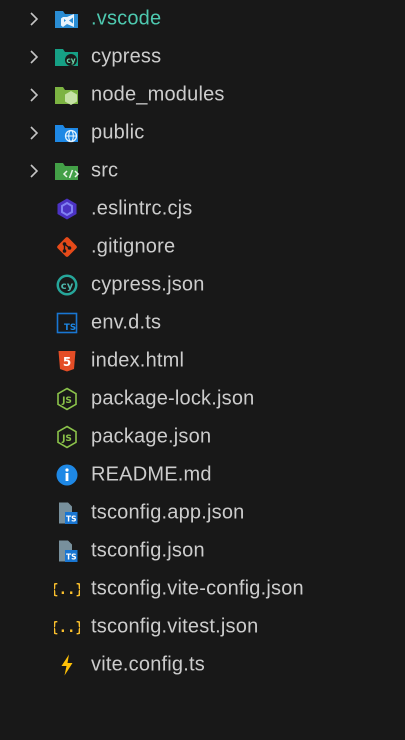  What do you see at coordinates (67, 133) in the screenshot?
I see `public-folder-icon` at bounding box center [67, 133].